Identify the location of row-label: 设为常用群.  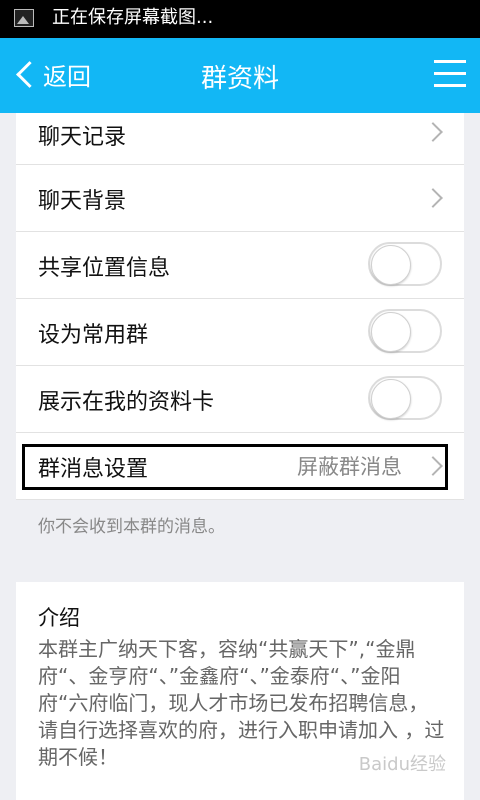
(93, 335).